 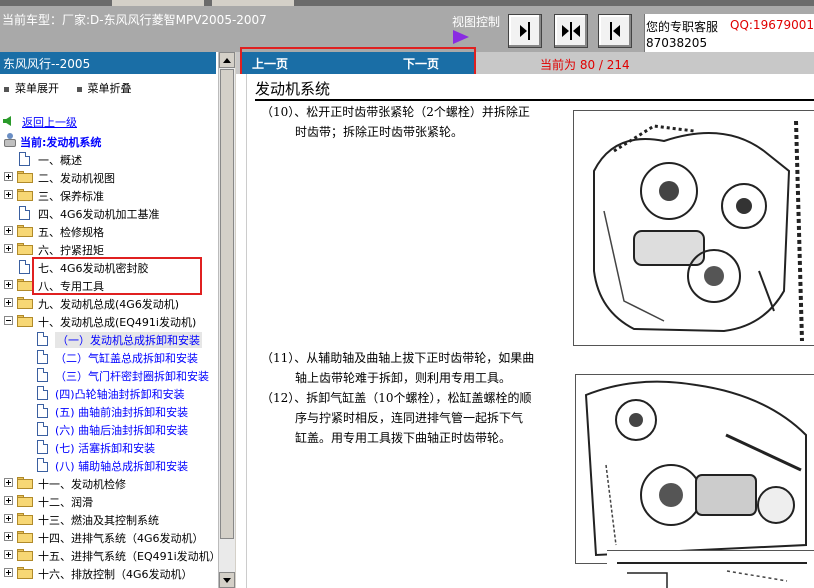 I want to click on scroll-up-button, so click(x=227, y=60).